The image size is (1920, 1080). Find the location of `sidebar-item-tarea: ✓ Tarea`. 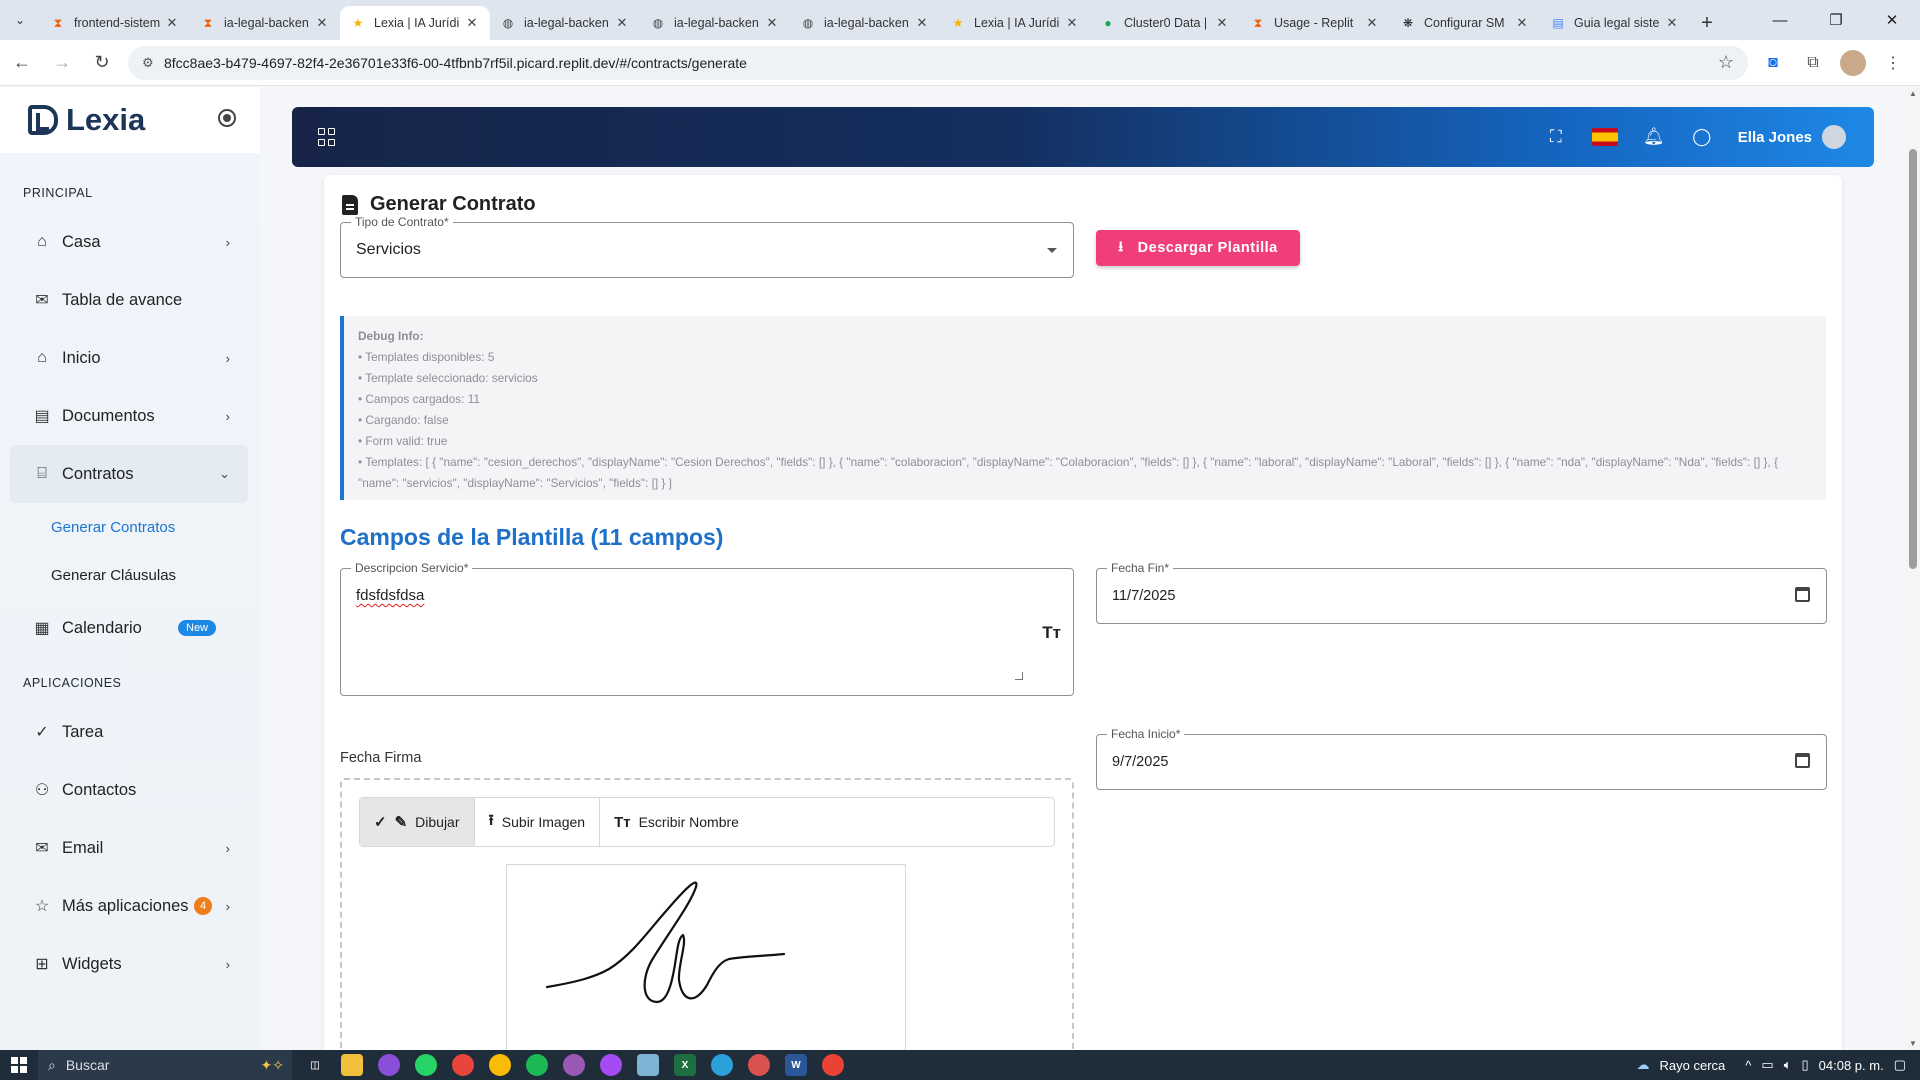

sidebar-item-tarea: ✓ Tarea is located at coordinates (129, 732).